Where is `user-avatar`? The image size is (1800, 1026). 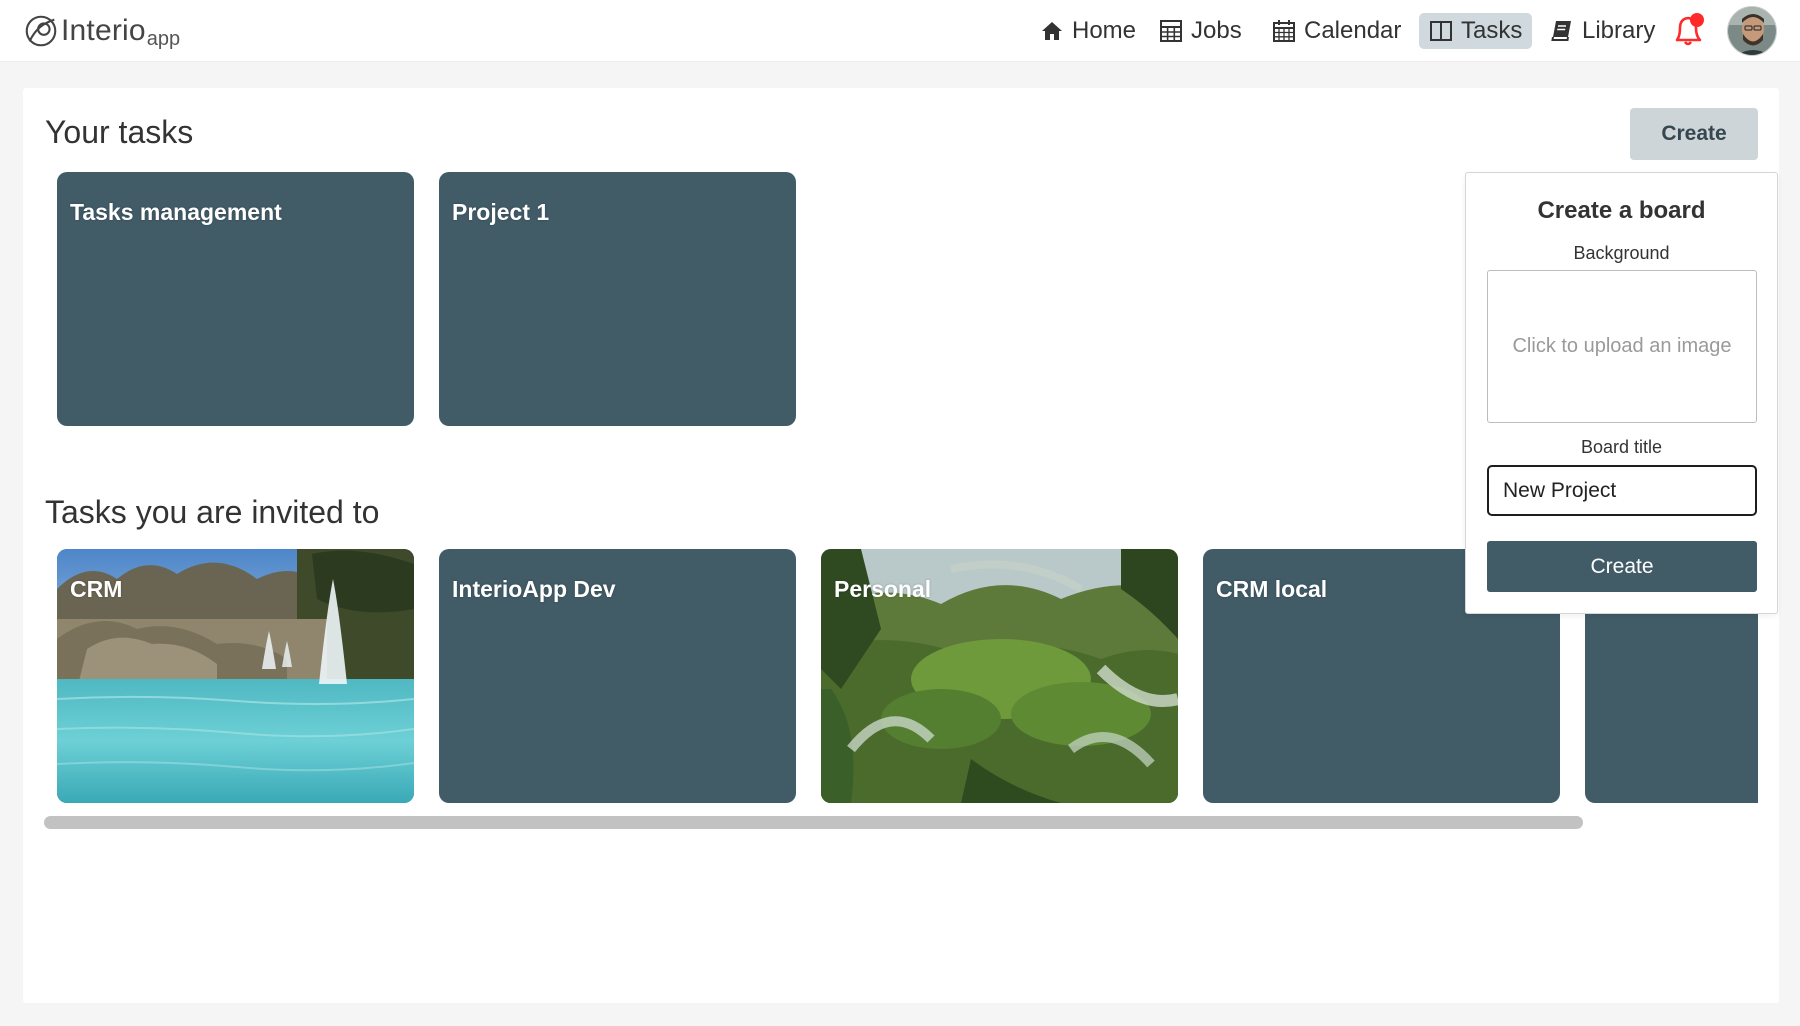
user-avatar is located at coordinates (1752, 31).